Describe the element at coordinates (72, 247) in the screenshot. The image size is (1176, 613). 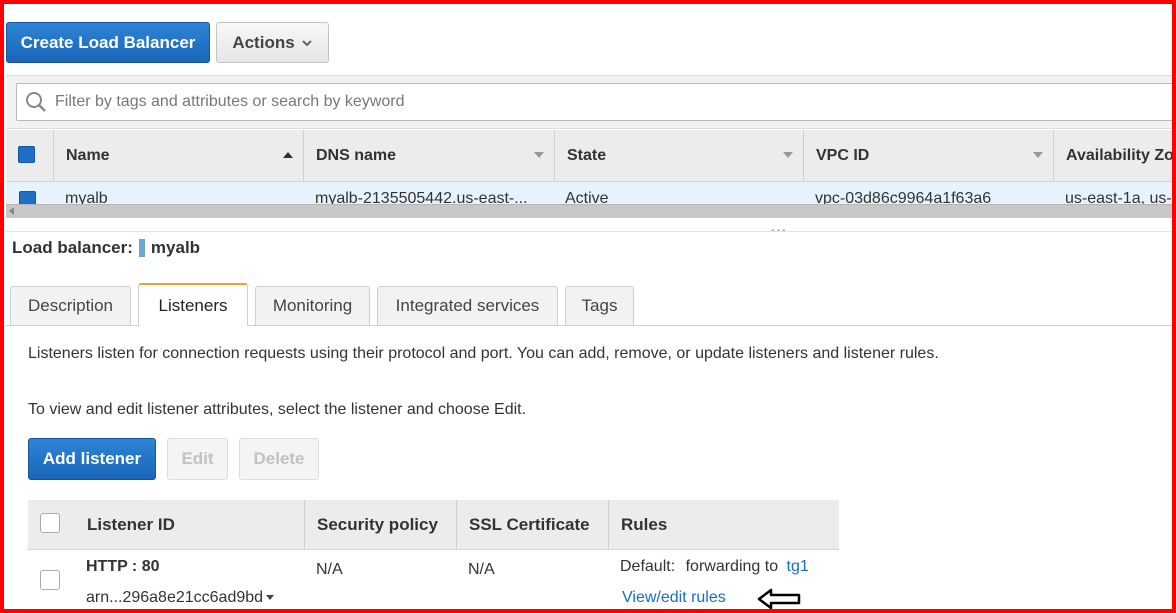
I see `selected-lb-label: Load balancer:` at that location.